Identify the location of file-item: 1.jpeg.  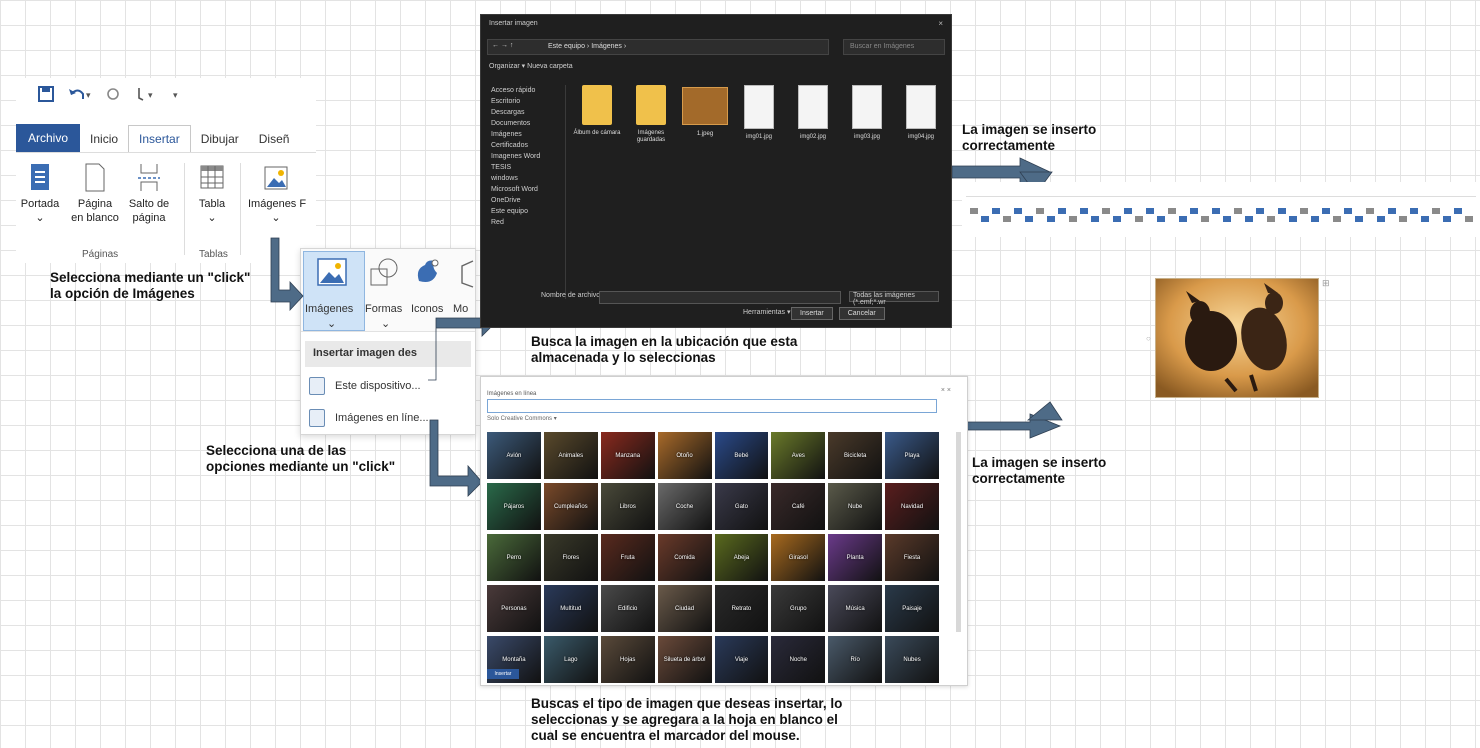
(705, 111).